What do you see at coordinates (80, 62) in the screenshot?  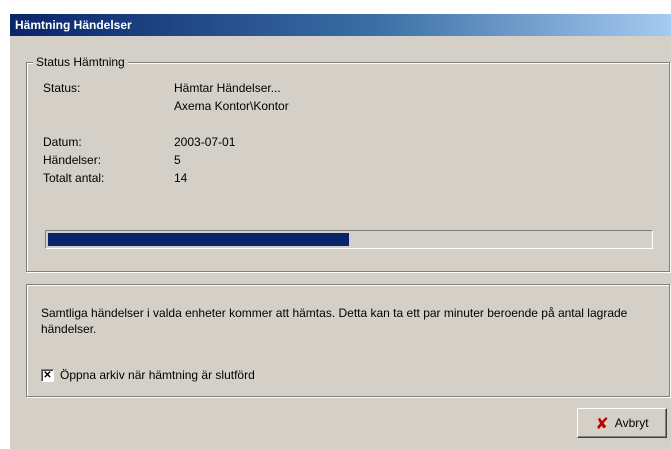 I see `status-group-legend: Status Hämtning` at bounding box center [80, 62].